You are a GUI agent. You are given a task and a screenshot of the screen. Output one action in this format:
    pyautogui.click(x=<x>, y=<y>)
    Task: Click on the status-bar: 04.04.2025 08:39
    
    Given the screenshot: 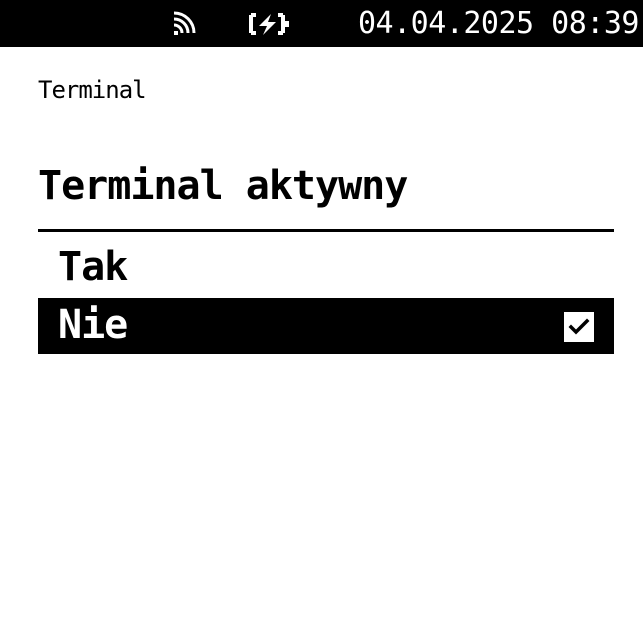 What is the action you would take?
    pyautogui.click(x=321, y=23)
    